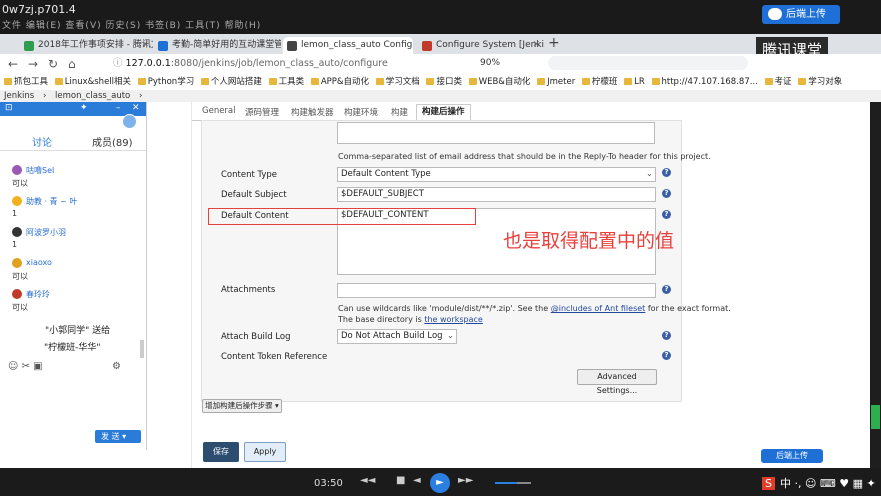 Image resolution: width=881 pixels, height=496 pixels. What do you see at coordinates (443, 112) in the screenshot?
I see `tab-post-build: 构建后操作` at bounding box center [443, 112].